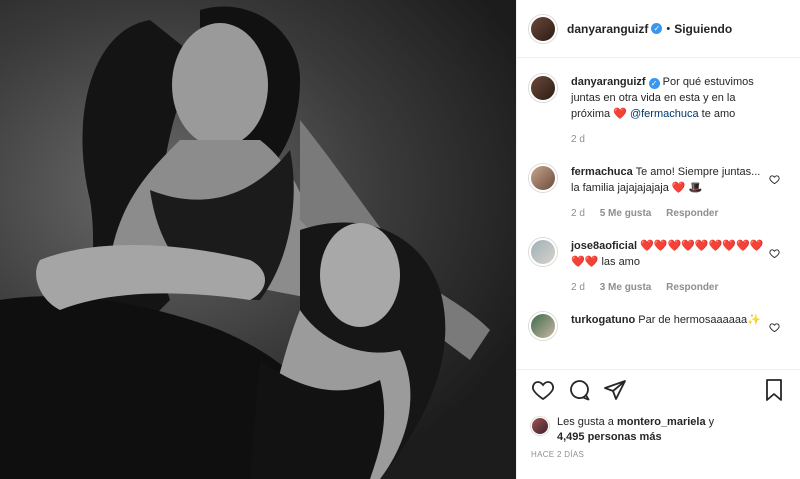 This screenshot has width=800, height=479. I want to click on caption-time: 2 d, so click(578, 139).